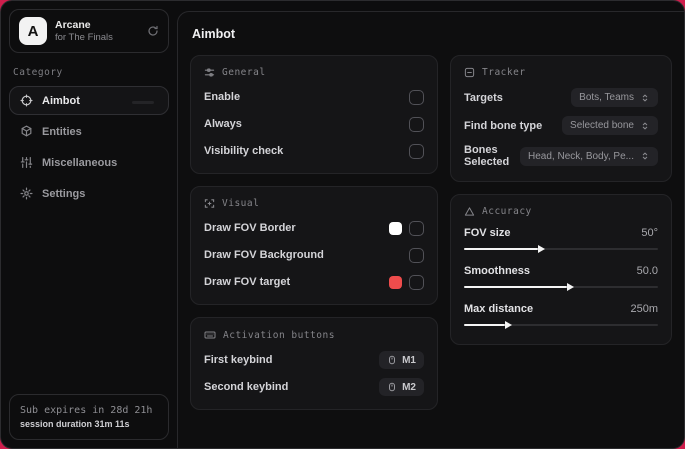  I want to click on sidebar-item-aimbot: Aimbot, so click(89, 100).